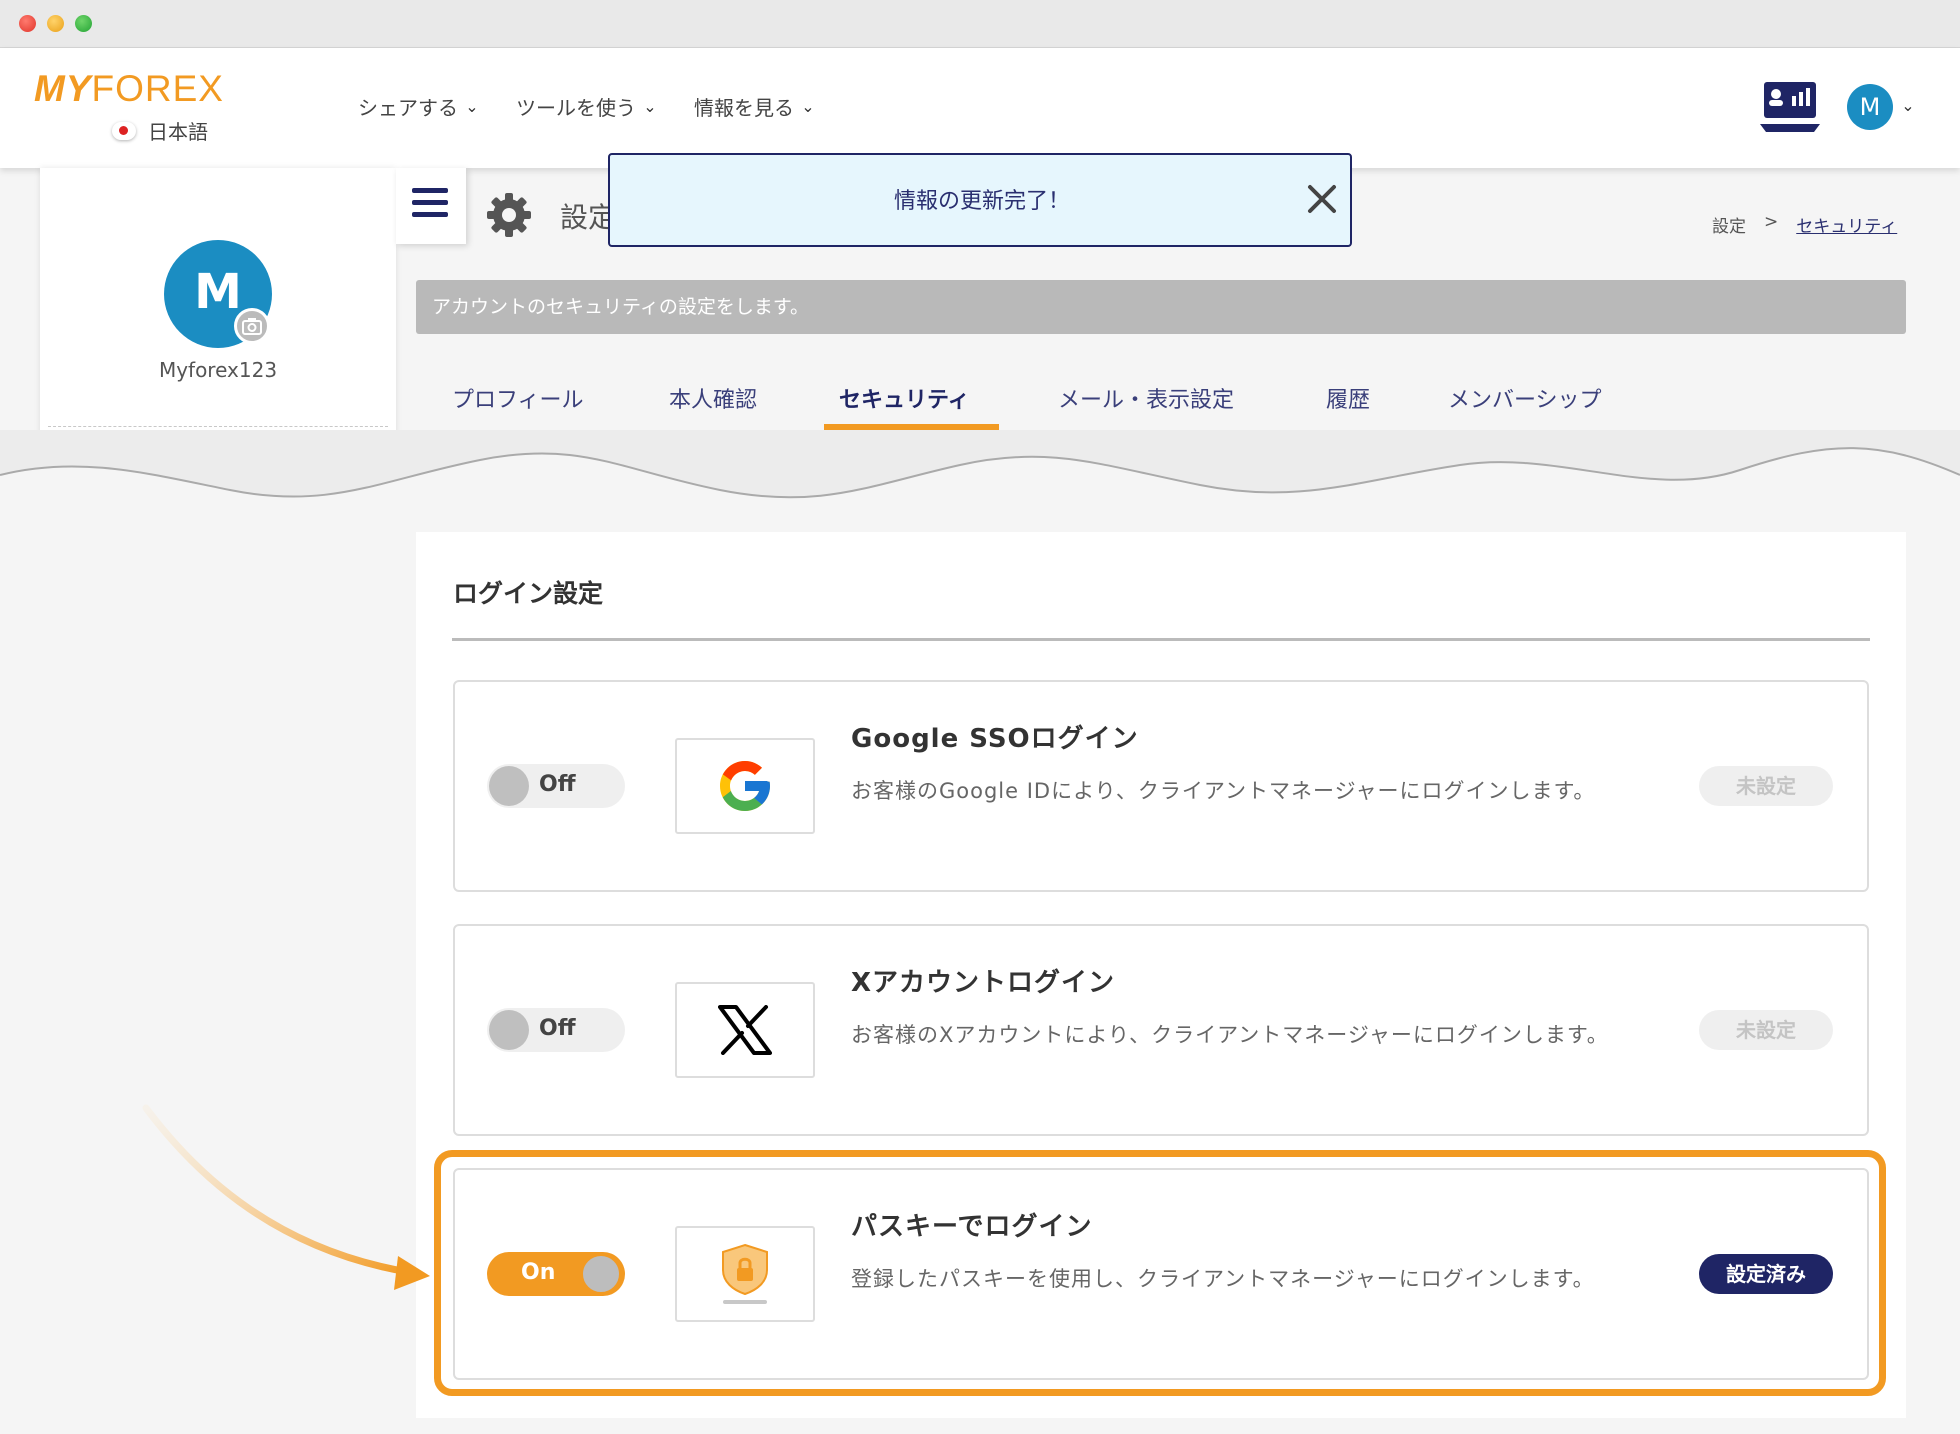 This screenshot has width=1960, height=1434. I want to click on tab-history: 履歴, so click(1348, 398).